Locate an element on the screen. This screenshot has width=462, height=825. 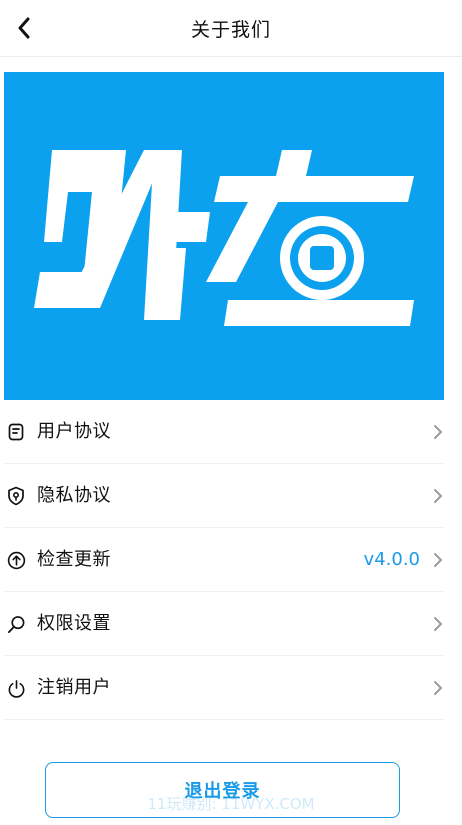
menu-item-user-agreement: 用户协议 is located at coordinates (231, 432).